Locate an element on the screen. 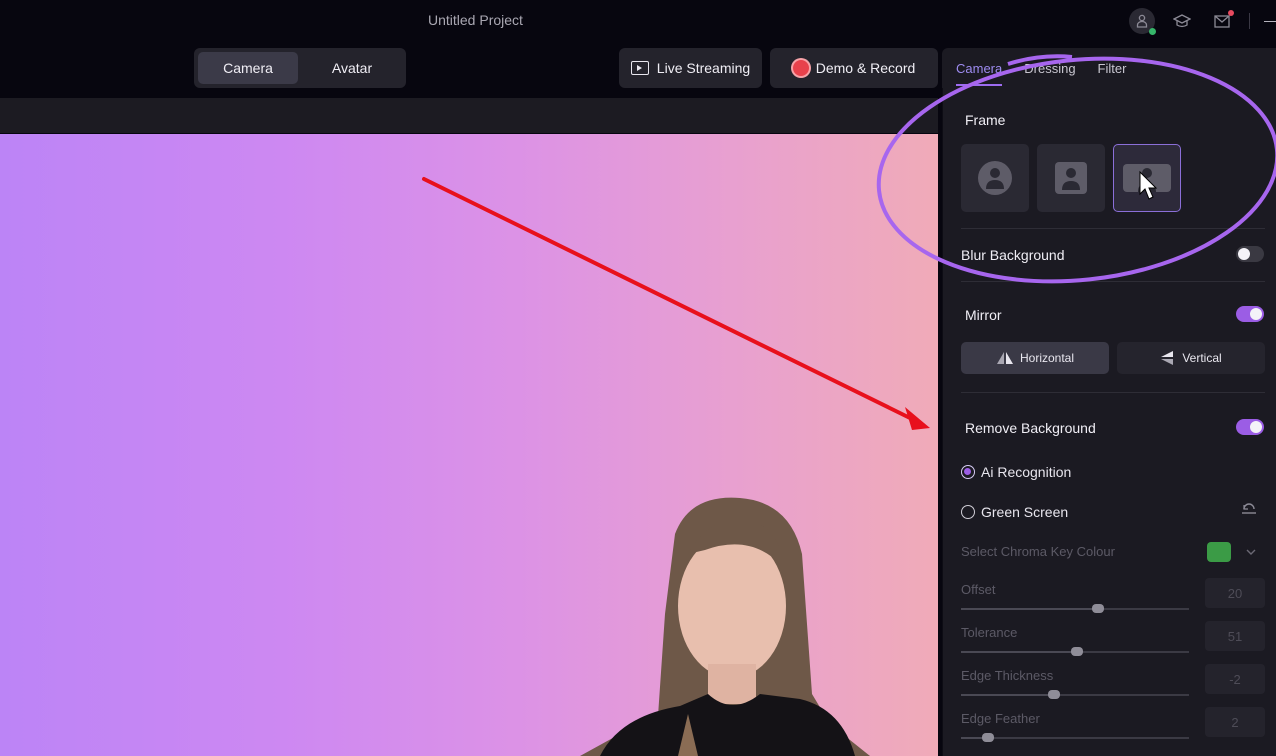 The image size is (1276, 756). demo-record-button: Demo & Record is located at coordinates (854, 68).